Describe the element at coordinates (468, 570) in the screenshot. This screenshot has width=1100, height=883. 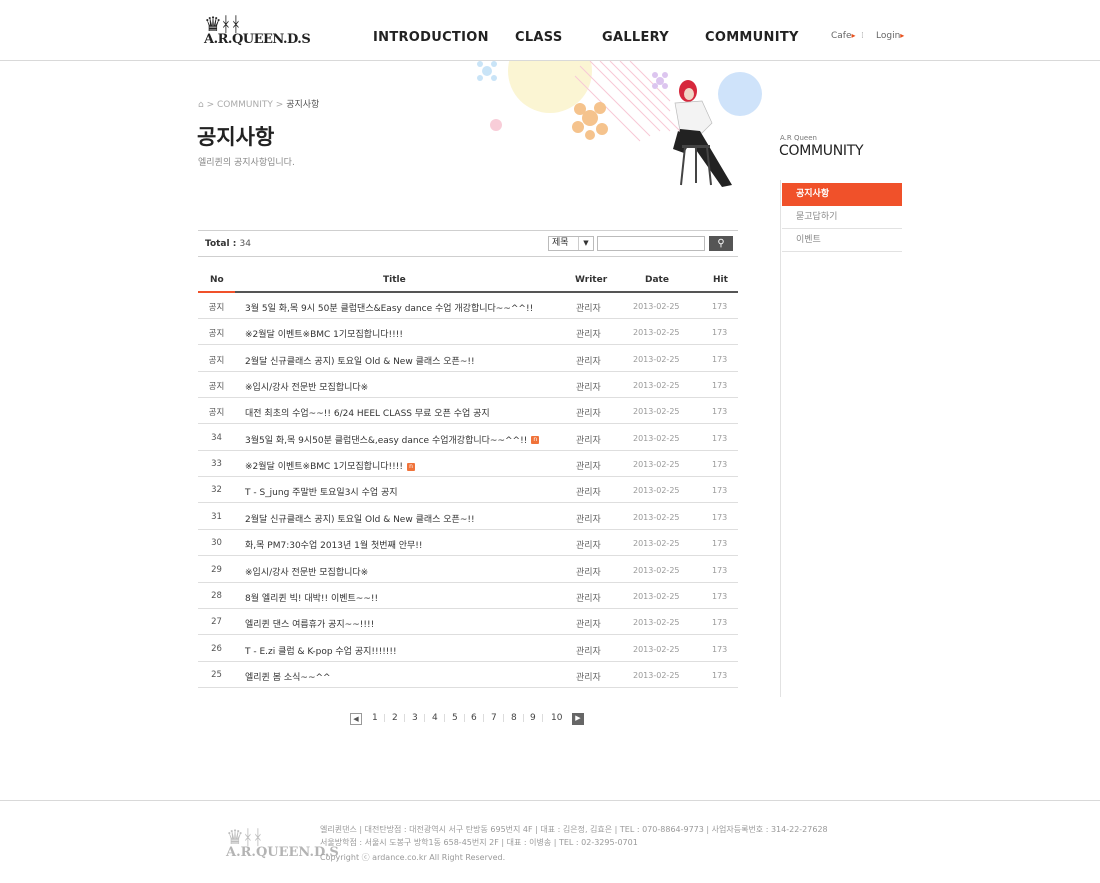
I see `table-row: 29 ※입시/강사 전문반 모집합니다※ 관리자 2013-02-25 173` at that location.